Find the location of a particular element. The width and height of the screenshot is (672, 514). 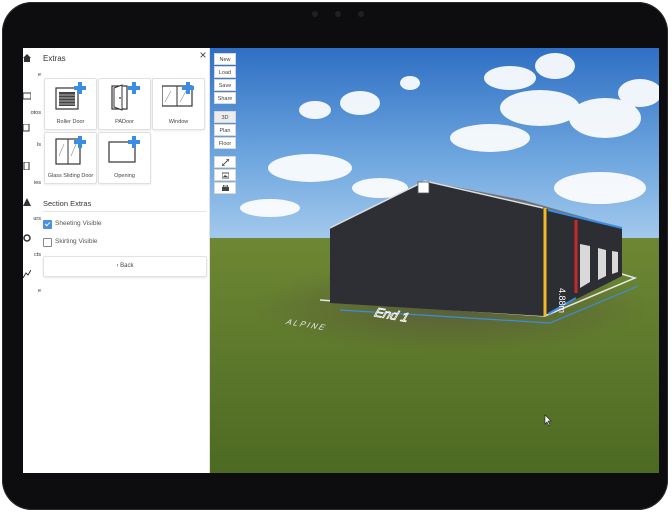

left-nav: e otos ls ies urs cts e is located at coordinates (33, 260).